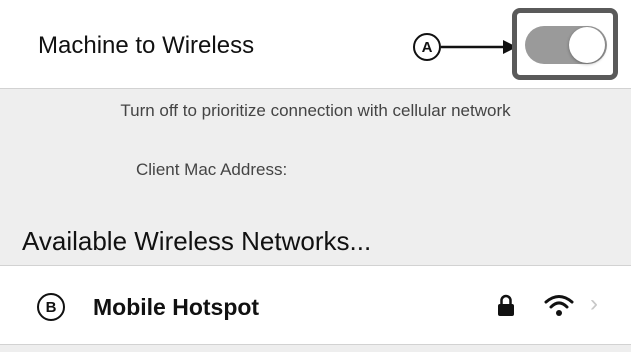 This screenshot has height=352, width=631. What do you see at coordinates (146, 45) in the screenshot?
I see `wireless-toggle-label: Machine to Wireless` at bounding box center [146, 45].